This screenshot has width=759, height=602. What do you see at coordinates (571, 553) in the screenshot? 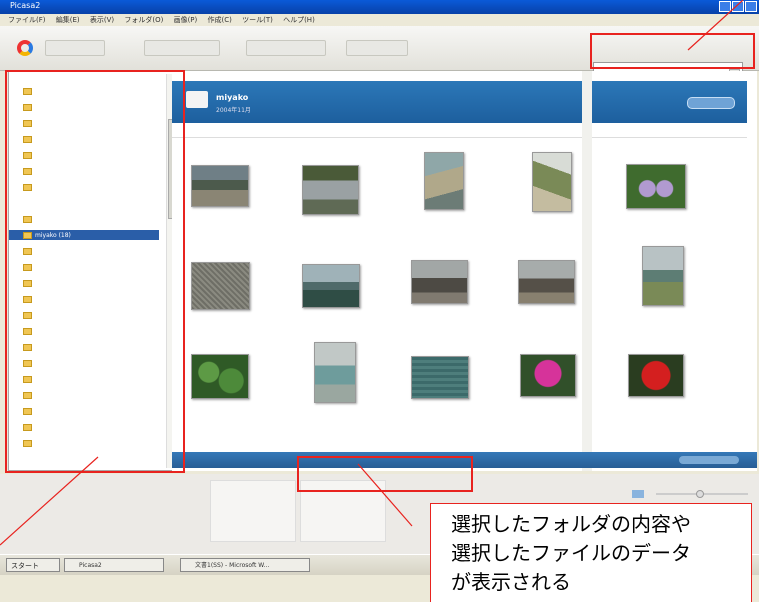
I see `annotation-line-2: 選択したファイルのデータ` at bounding box center [571, 553].